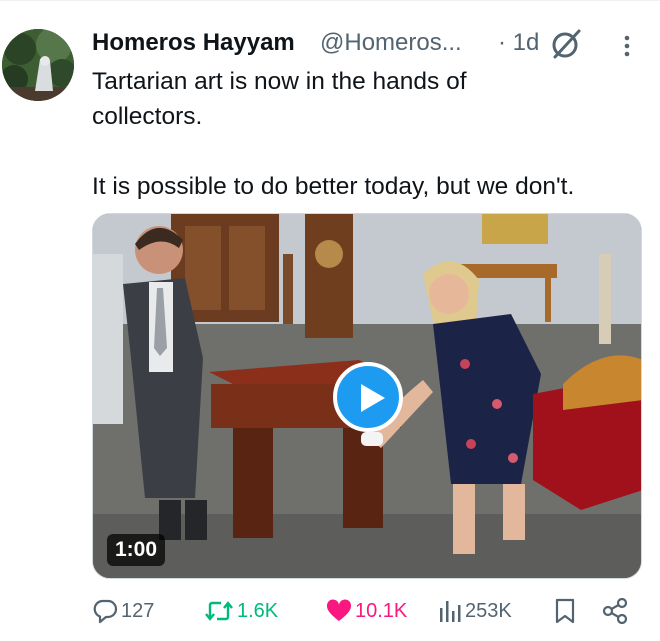 Image resolution: width=660 pixels, height=641 pixels. I want to click on views-icon, so click(450, 611).